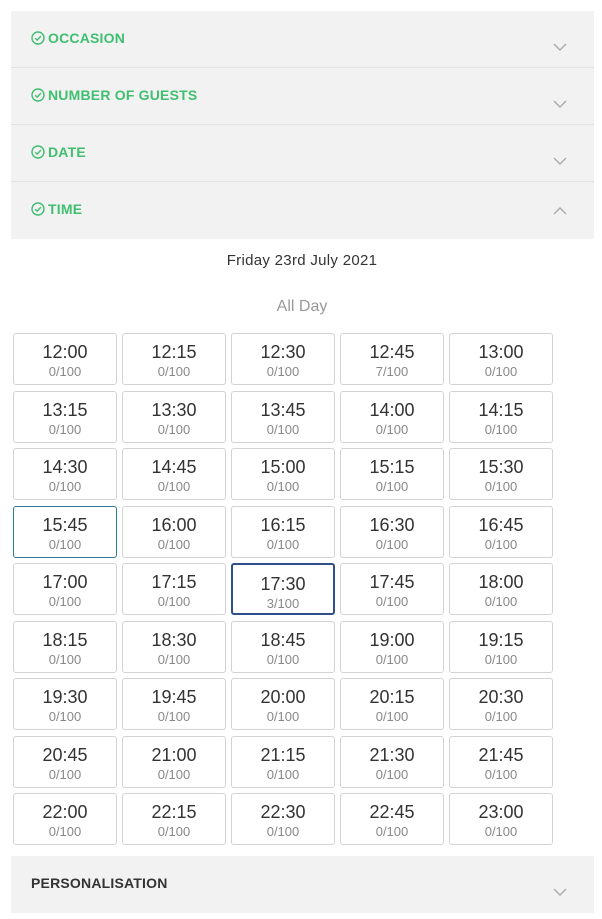  Describe the element at coordinates (283, 467) in the screenshot. I see `slot-time: 15:00` at that location.